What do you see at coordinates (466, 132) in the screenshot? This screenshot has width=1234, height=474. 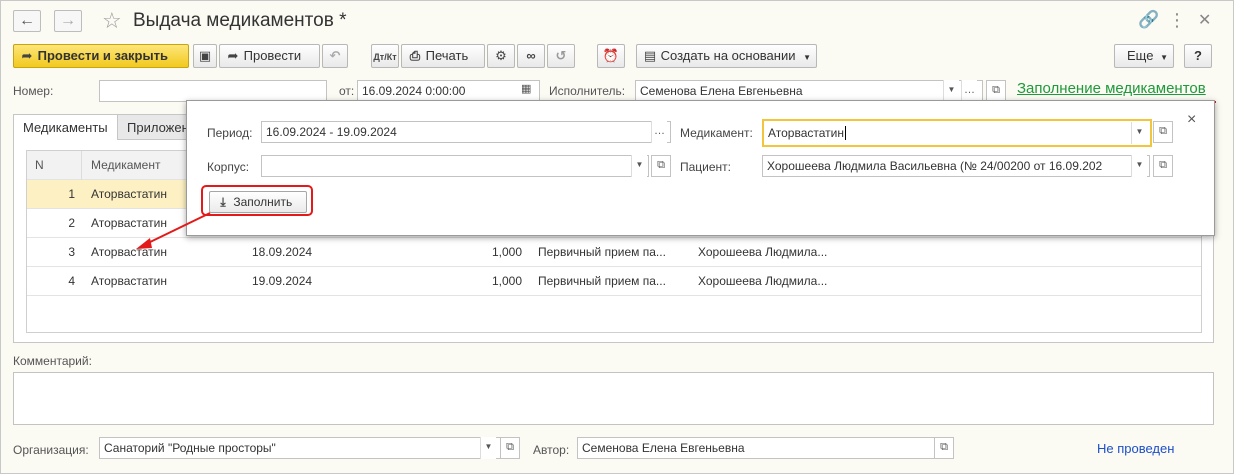 I see `period-field: 16.09.2024 - 19.09.2024` at bounding box center [466, 132].